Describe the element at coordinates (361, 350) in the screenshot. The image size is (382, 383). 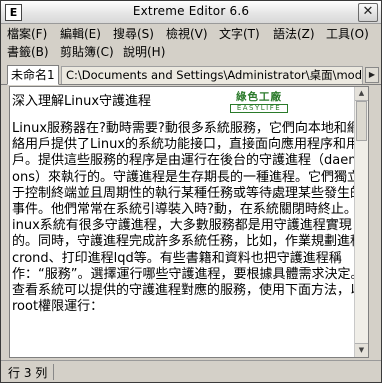
I see `scroll-down-icon: ▼` at that location.